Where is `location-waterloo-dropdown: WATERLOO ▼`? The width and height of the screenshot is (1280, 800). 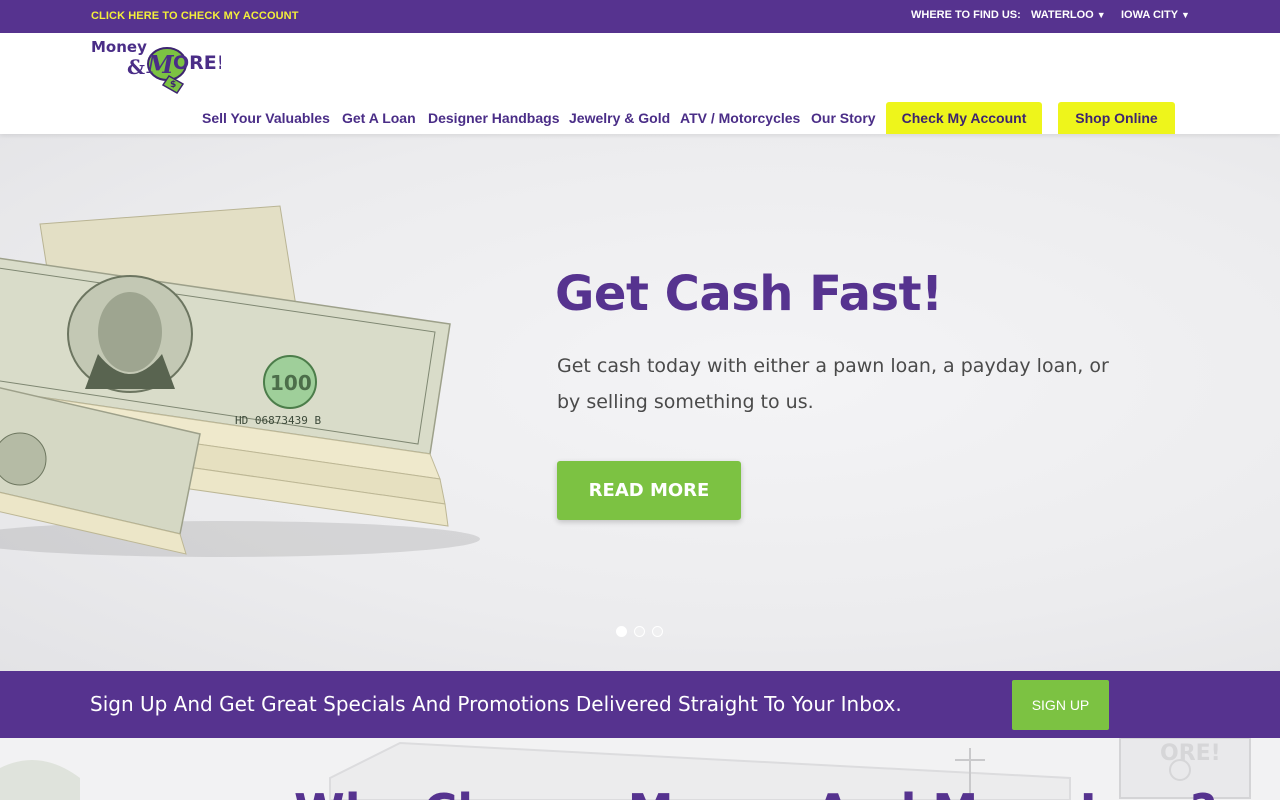 location-waterloo-dropdown: WATERLOO ▼ is located at coordinates (1068, 15).